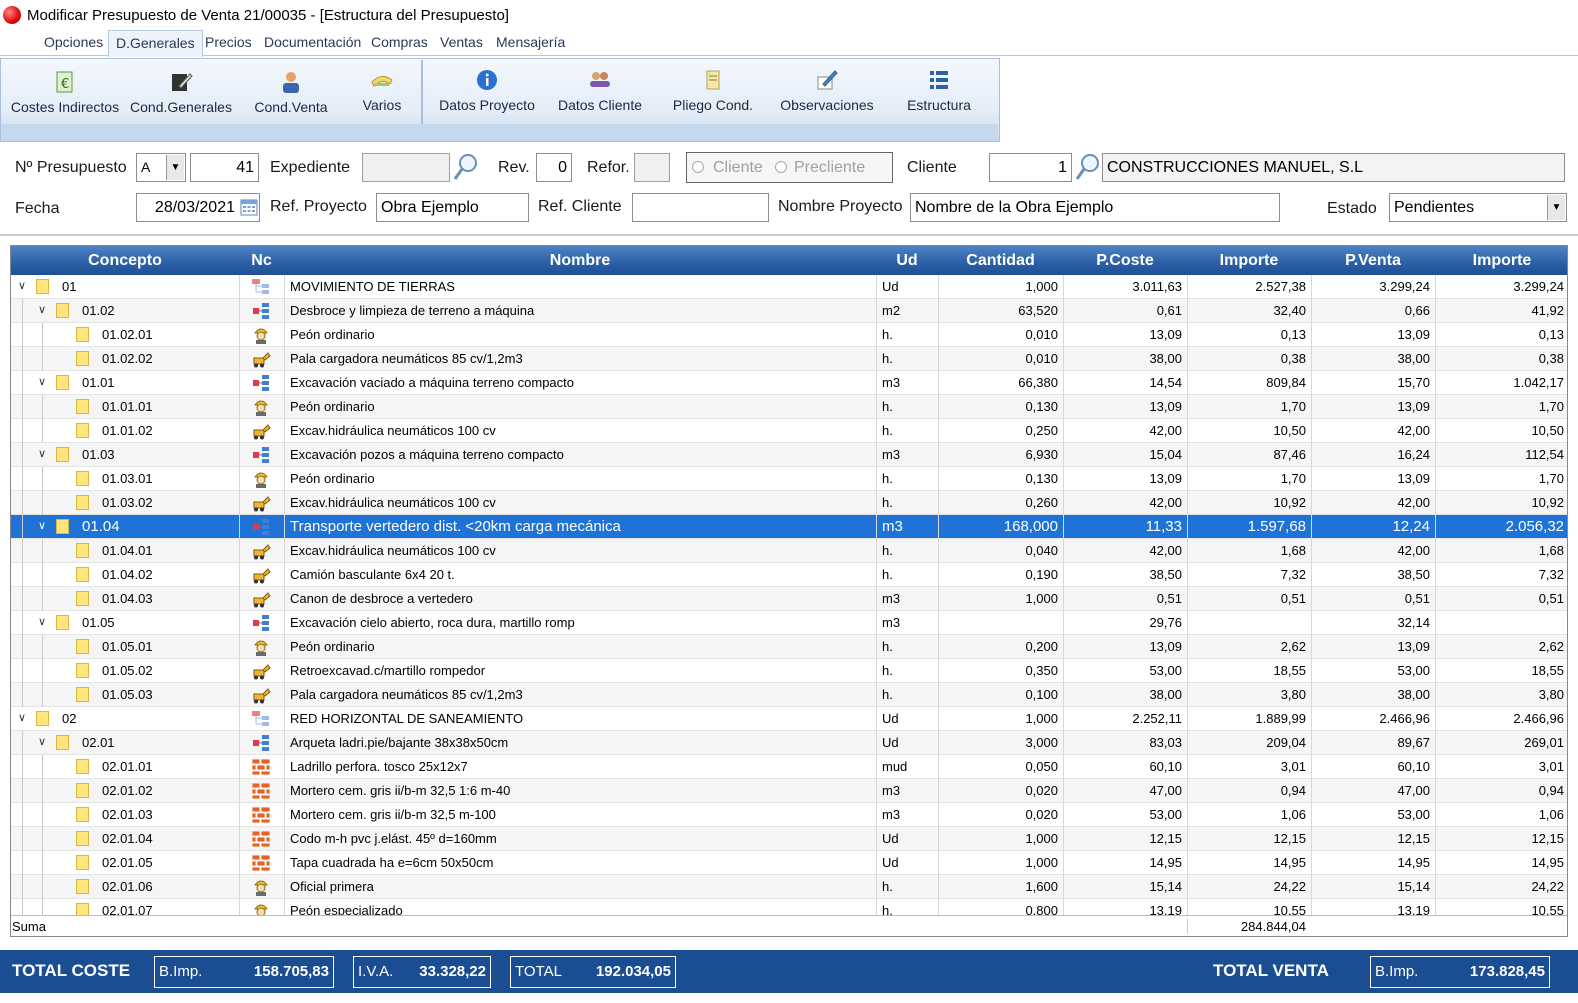 This screenshot has width=1578, height=1003. I want to click on cliente-number-input: 1, so click(1030, 167).